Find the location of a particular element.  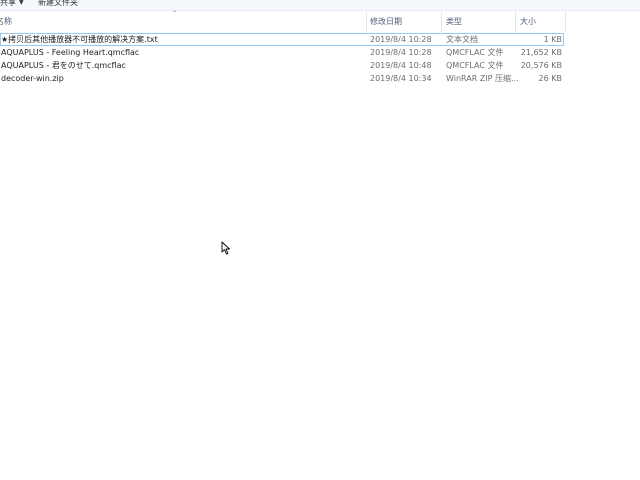

share-label: 共享 is located at coordinates (8, 3).